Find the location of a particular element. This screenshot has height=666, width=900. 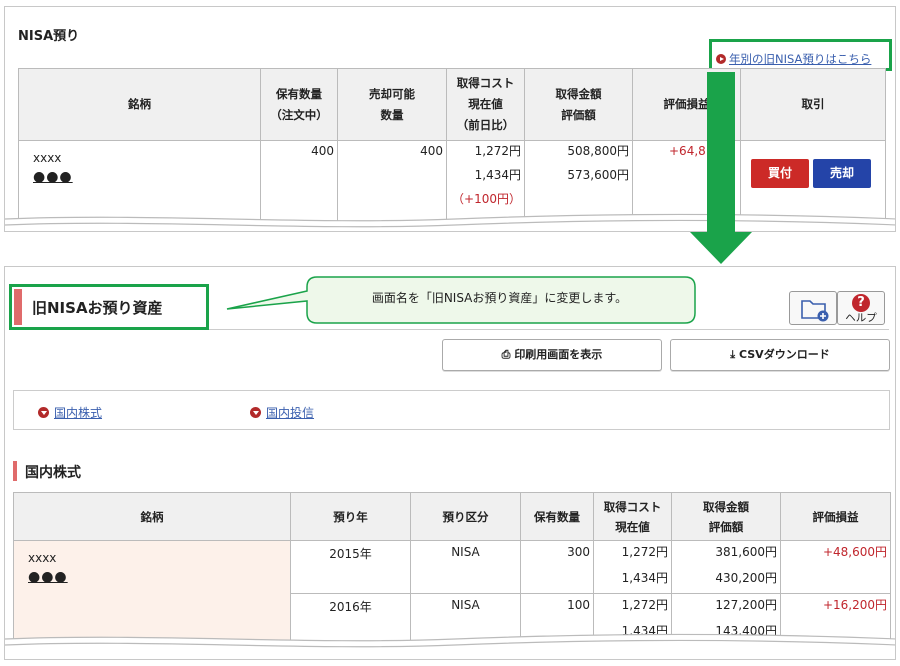

old-nisa-link-highlight: 年別の旧NISA預りはこちら is located at coordinates (800, 55).